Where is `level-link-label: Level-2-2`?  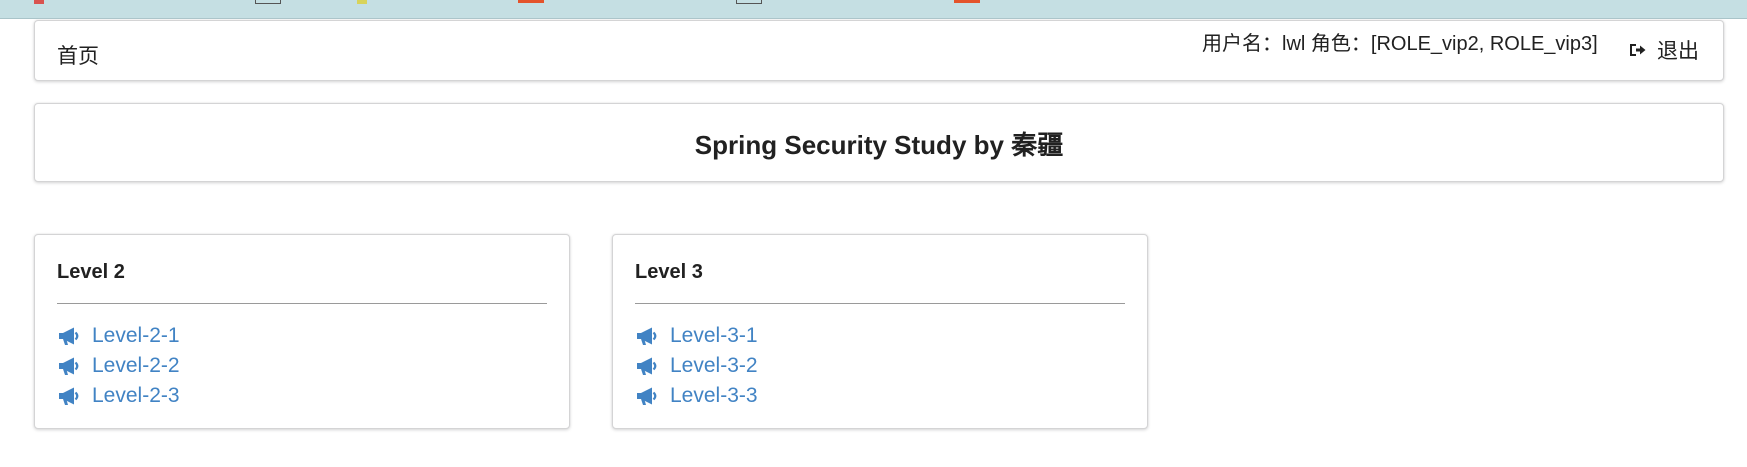 level-link-label: Level-2-2 is located at coordinates (136, 365).